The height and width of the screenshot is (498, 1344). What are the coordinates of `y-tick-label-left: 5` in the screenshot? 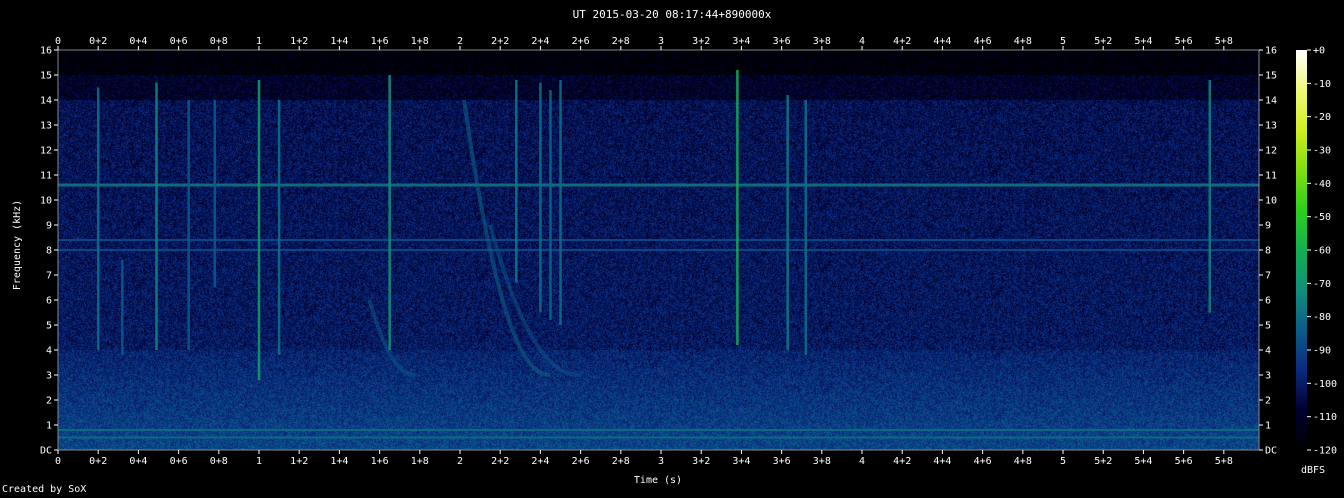 It's located at (49, 326).